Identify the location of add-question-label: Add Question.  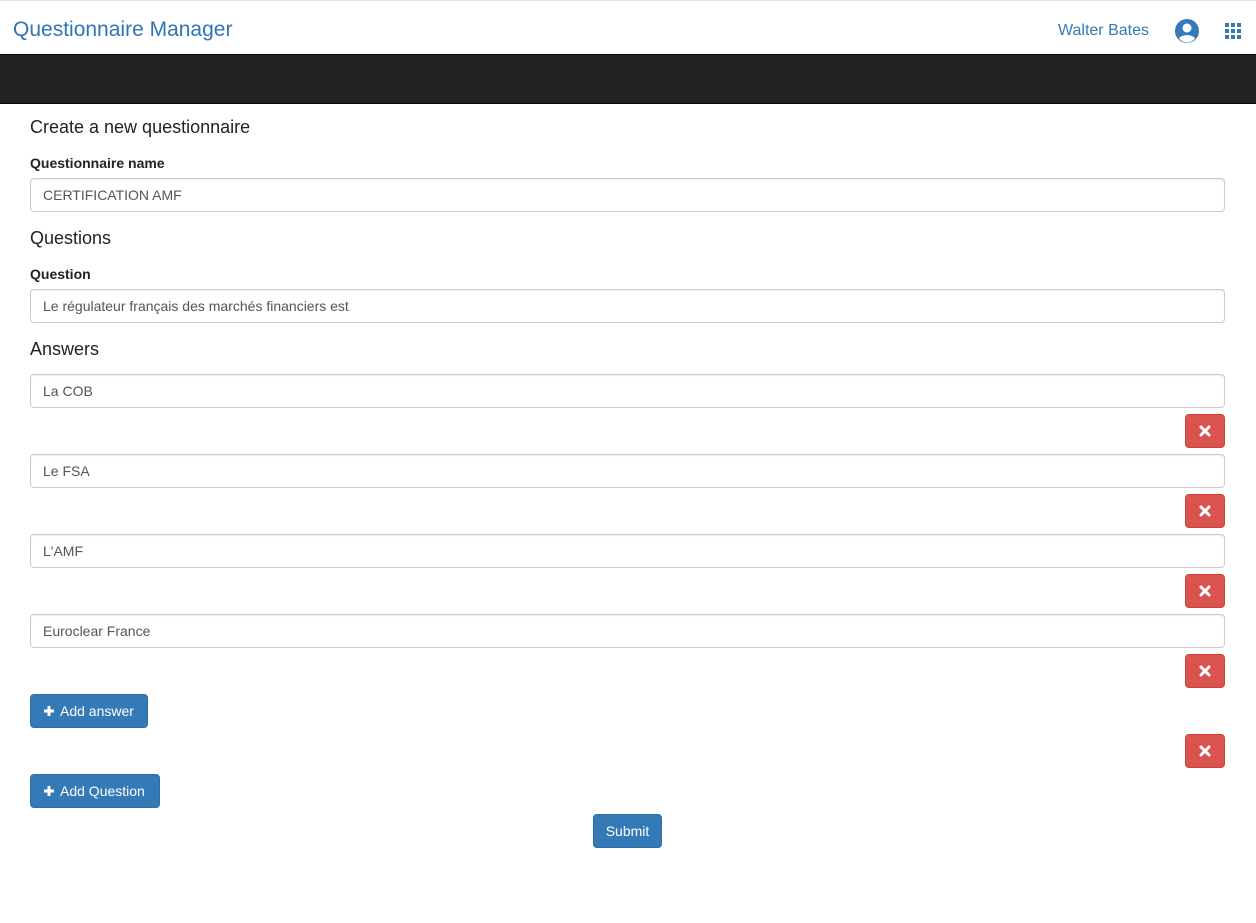
(102, 791).